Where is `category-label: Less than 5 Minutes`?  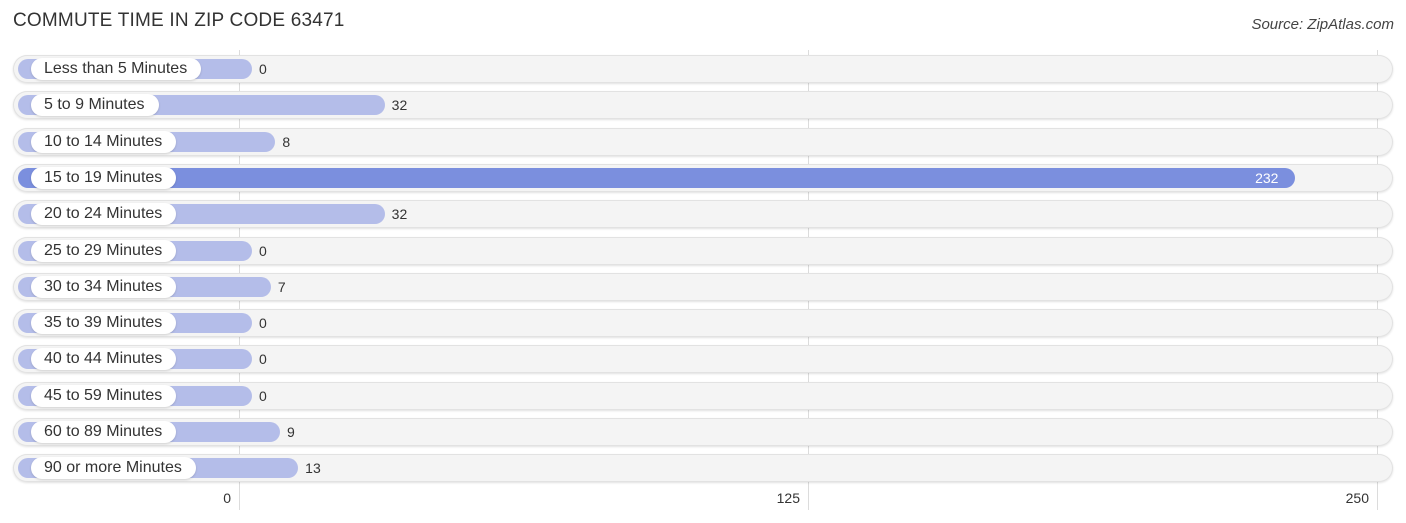 category-label: Less than 5 Minutes is located at coordinates (116, 69).